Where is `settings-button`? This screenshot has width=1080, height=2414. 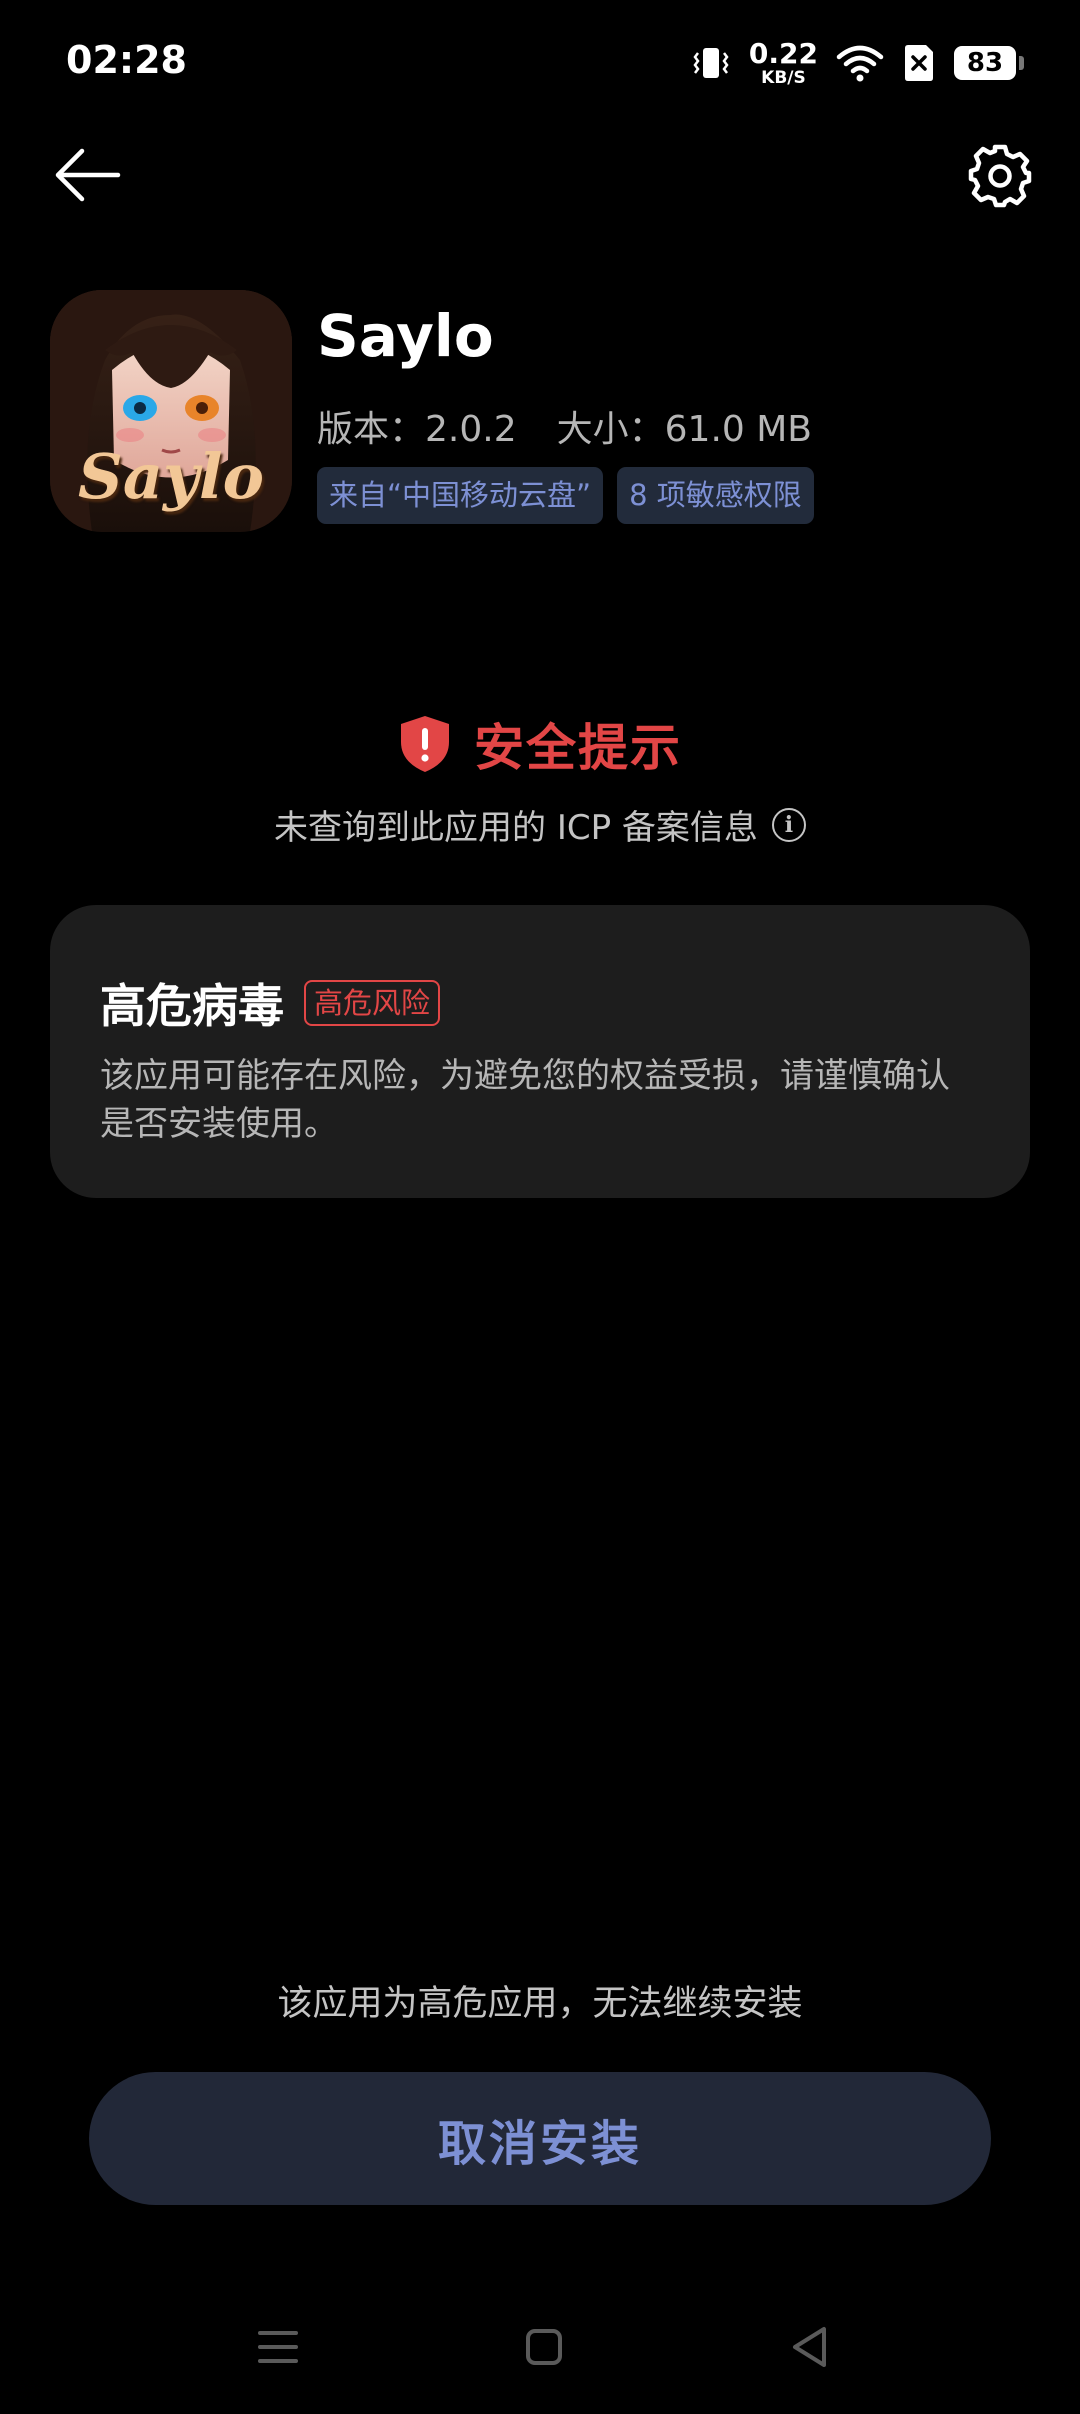
settings-button is located at coordinates (1000, 176).